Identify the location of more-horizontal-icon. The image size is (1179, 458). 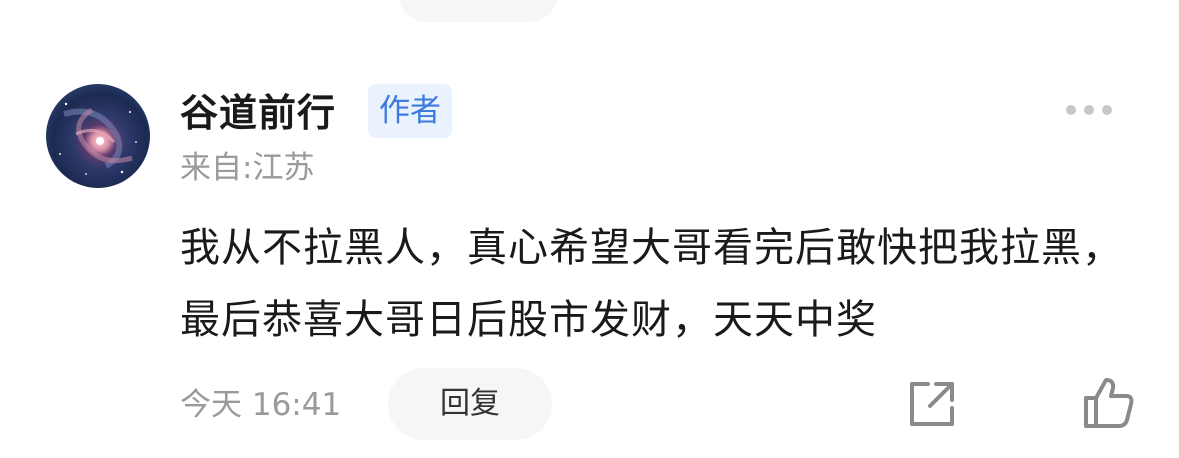
(1089, 110).